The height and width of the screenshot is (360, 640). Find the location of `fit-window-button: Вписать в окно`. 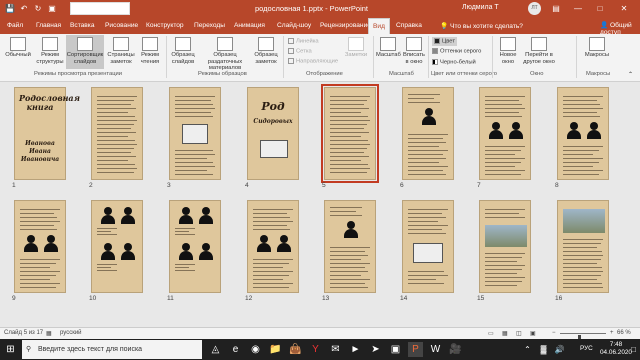

fit-window-button: Вписать в окно is located at coordinates (414, 51).